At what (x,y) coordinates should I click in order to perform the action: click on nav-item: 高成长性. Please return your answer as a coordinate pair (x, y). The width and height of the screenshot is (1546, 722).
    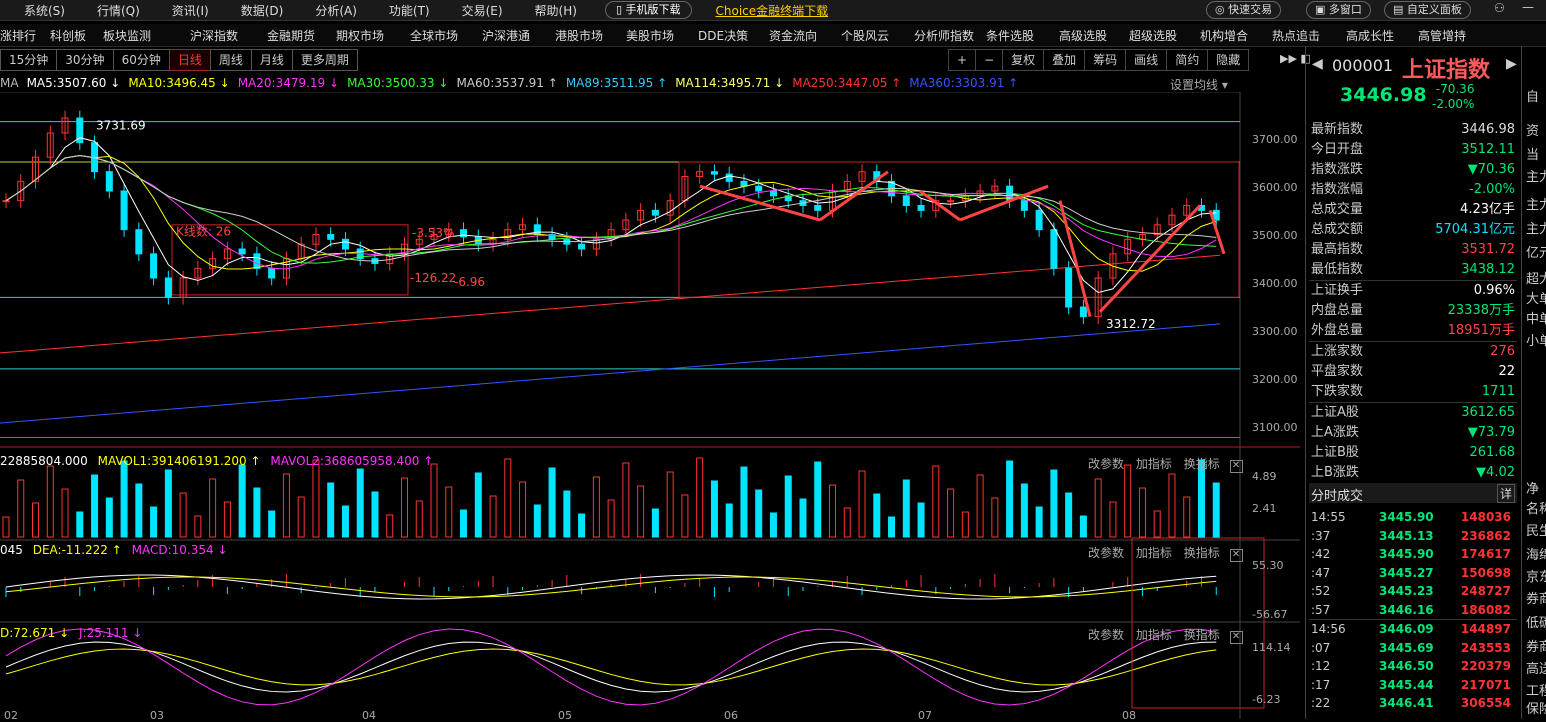
    Looking at the image, I should click on (1370, 35).